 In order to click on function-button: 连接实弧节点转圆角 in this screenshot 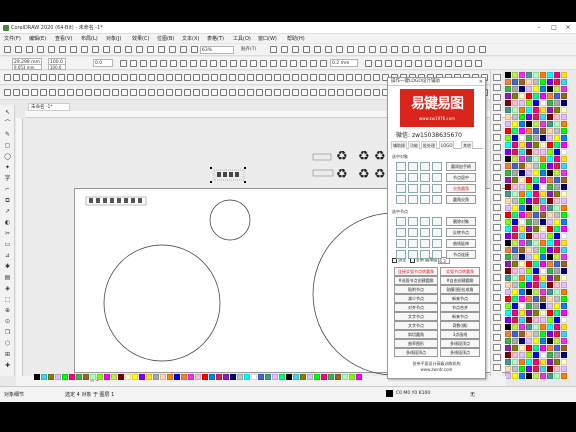, I will do `click(416, 271)`.